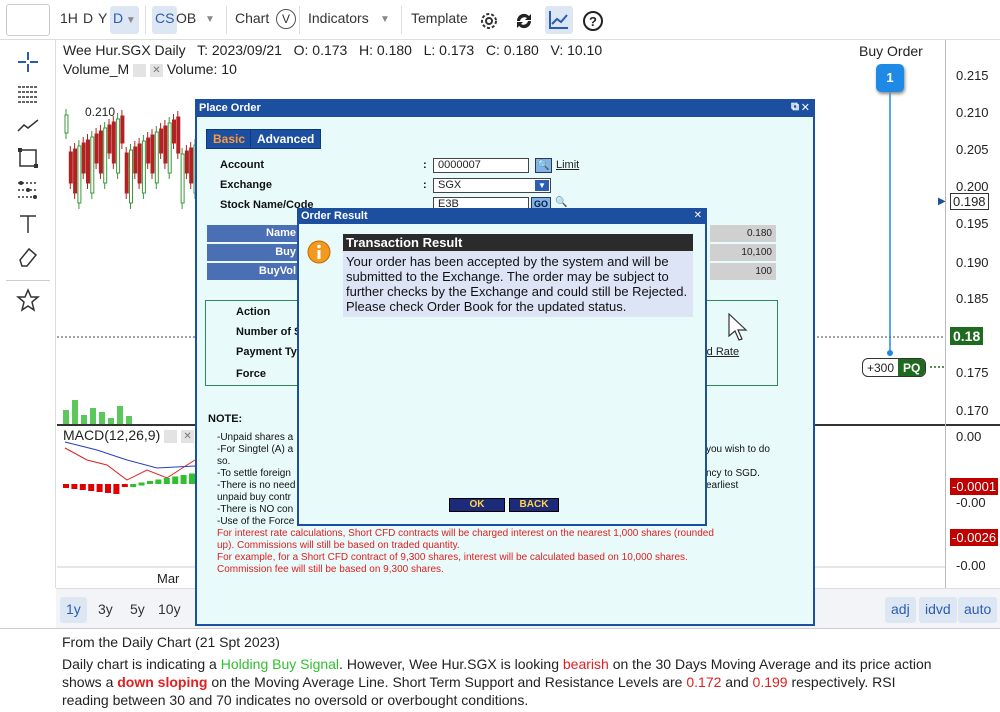 The width and height of the screenshot is (1000, 712). Describe the element at coordinates (481, 165) in the screenshot. I see `account-field: 0000007` at that location.